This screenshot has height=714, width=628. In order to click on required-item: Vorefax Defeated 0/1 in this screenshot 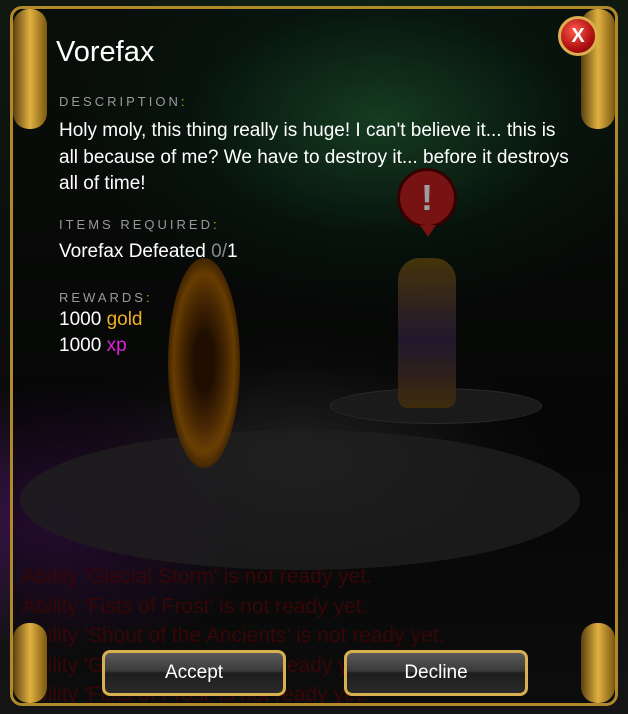, I will do `click(148, 251)`.